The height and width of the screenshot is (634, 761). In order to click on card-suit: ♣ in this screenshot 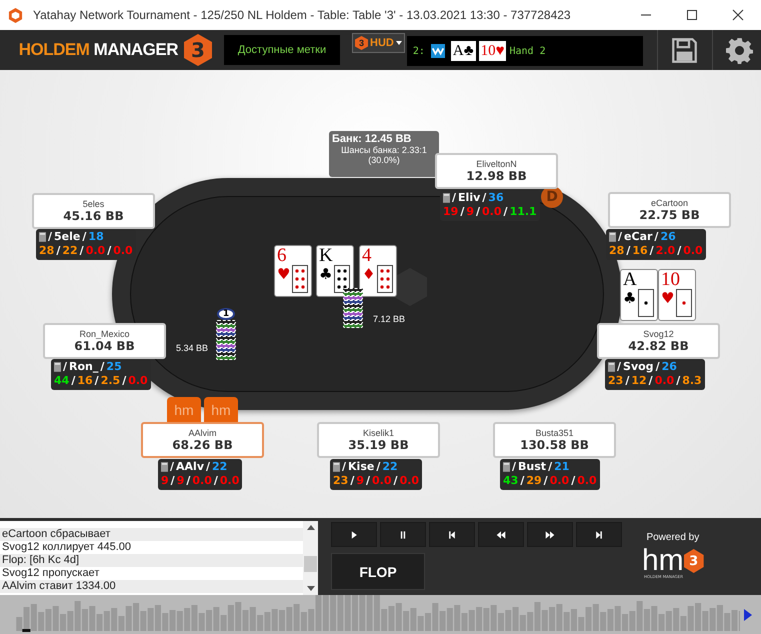, I will do `click(629, 298)`.